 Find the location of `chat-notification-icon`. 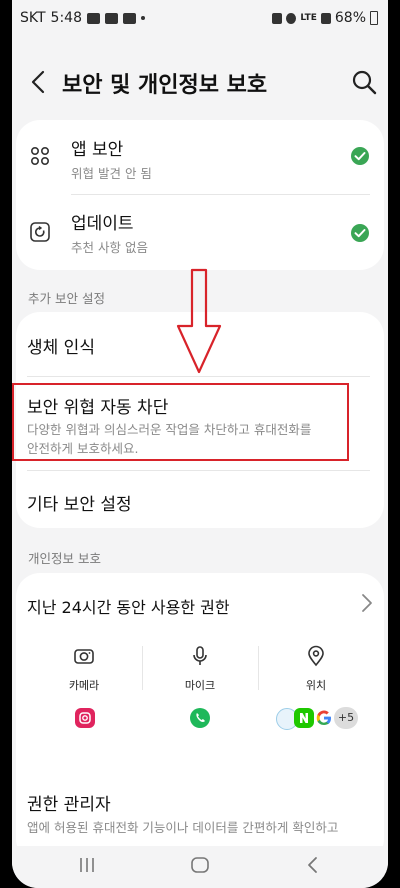

chat-notification-icon is located at coordinates (129, 18).